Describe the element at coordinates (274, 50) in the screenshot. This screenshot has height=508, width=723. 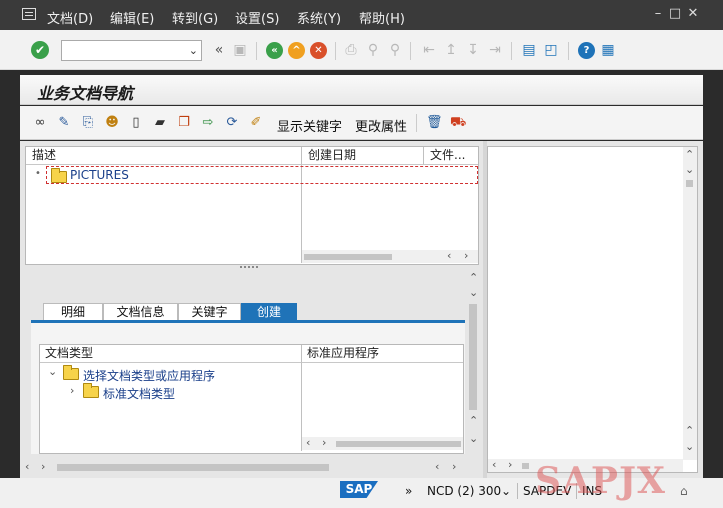
I see `back-icon: «` at that location.